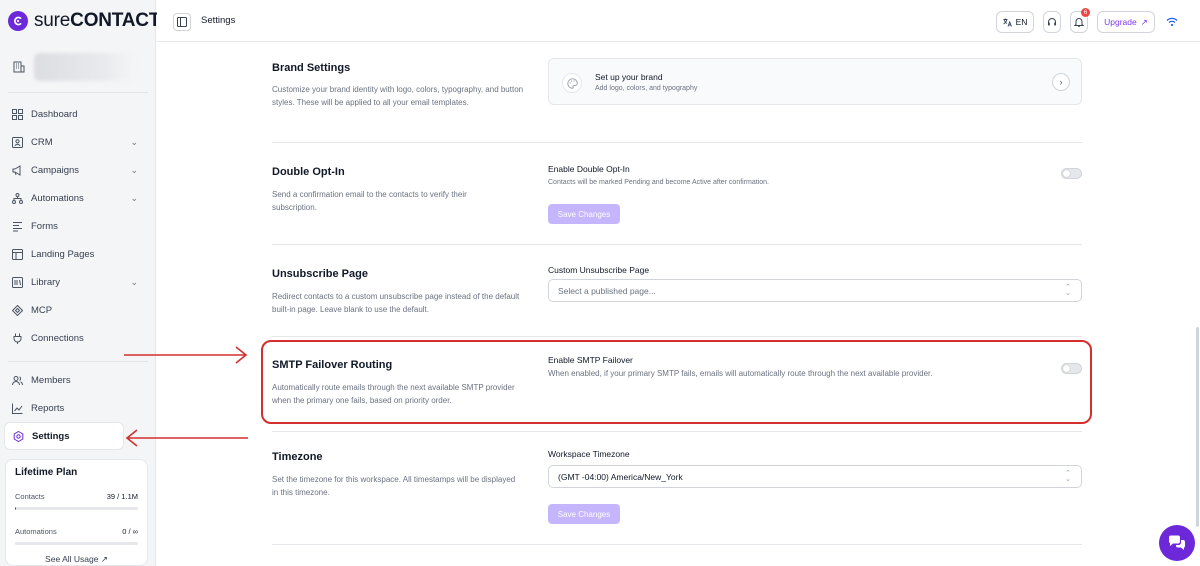 Image resolution: width=1200 pixels, height=566 pixels. I want to click on unsubscribe-page-select: Select a published page... ⌃ ⌄, so click(815, 290).